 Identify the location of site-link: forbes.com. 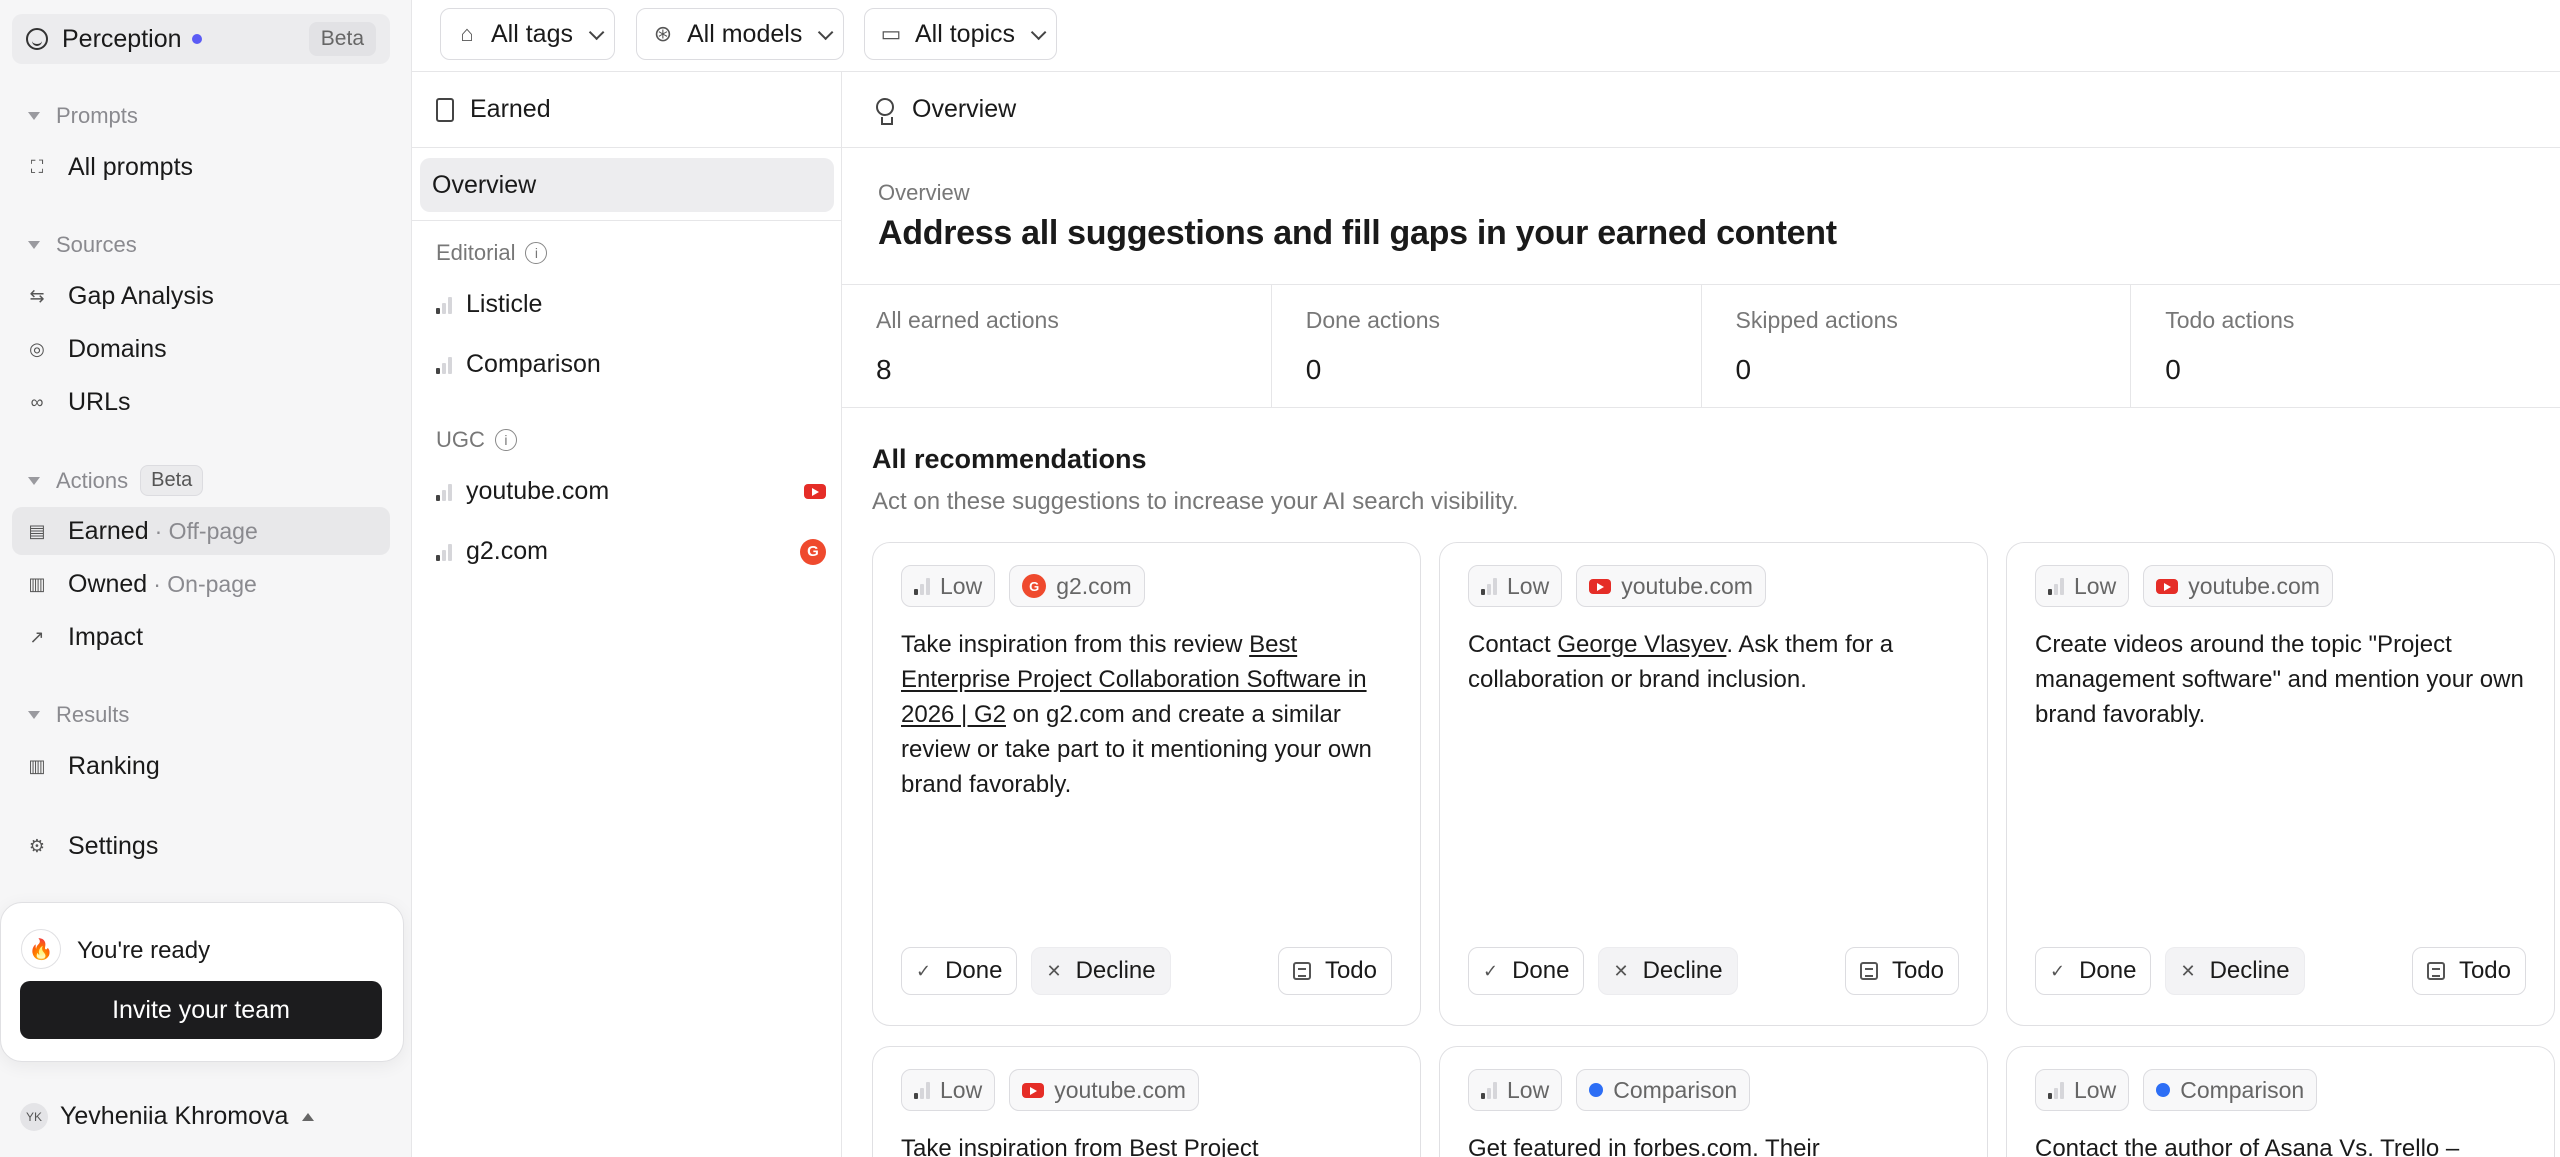
(1692, 1146).